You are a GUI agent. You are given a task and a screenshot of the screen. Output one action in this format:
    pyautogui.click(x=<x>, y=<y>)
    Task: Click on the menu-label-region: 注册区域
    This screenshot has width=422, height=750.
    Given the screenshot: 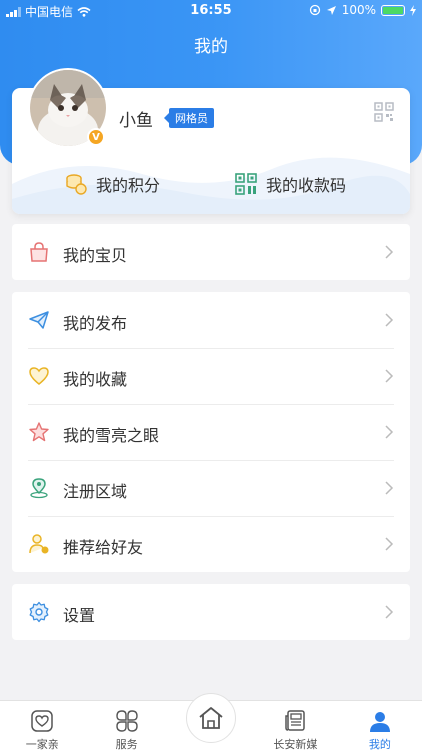 What is the action you would take?
    pyautogui.click(x=95, y=491)
    